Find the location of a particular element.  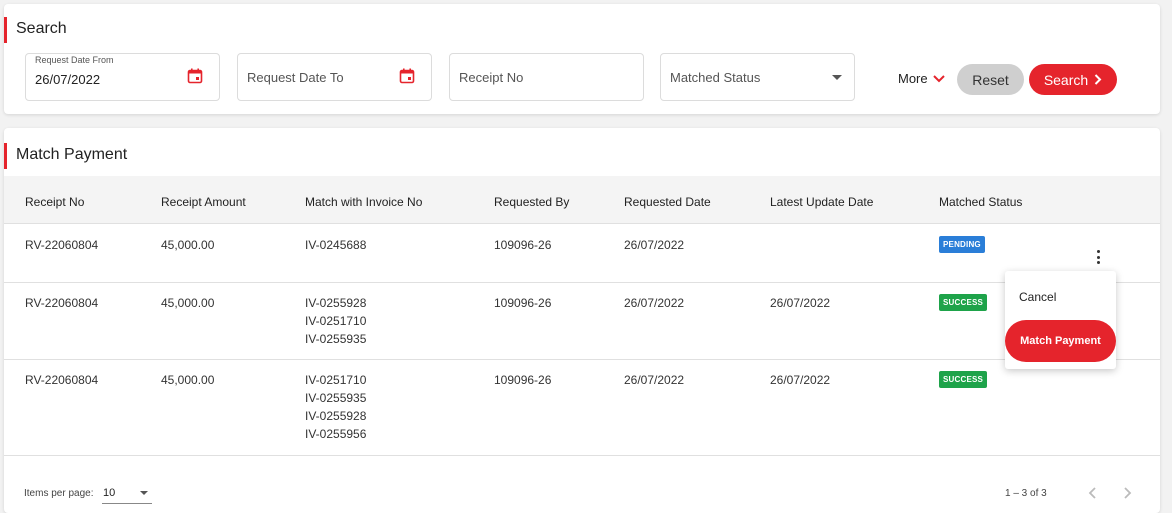

more-filters-button: More is located at coordinates (921, 78).